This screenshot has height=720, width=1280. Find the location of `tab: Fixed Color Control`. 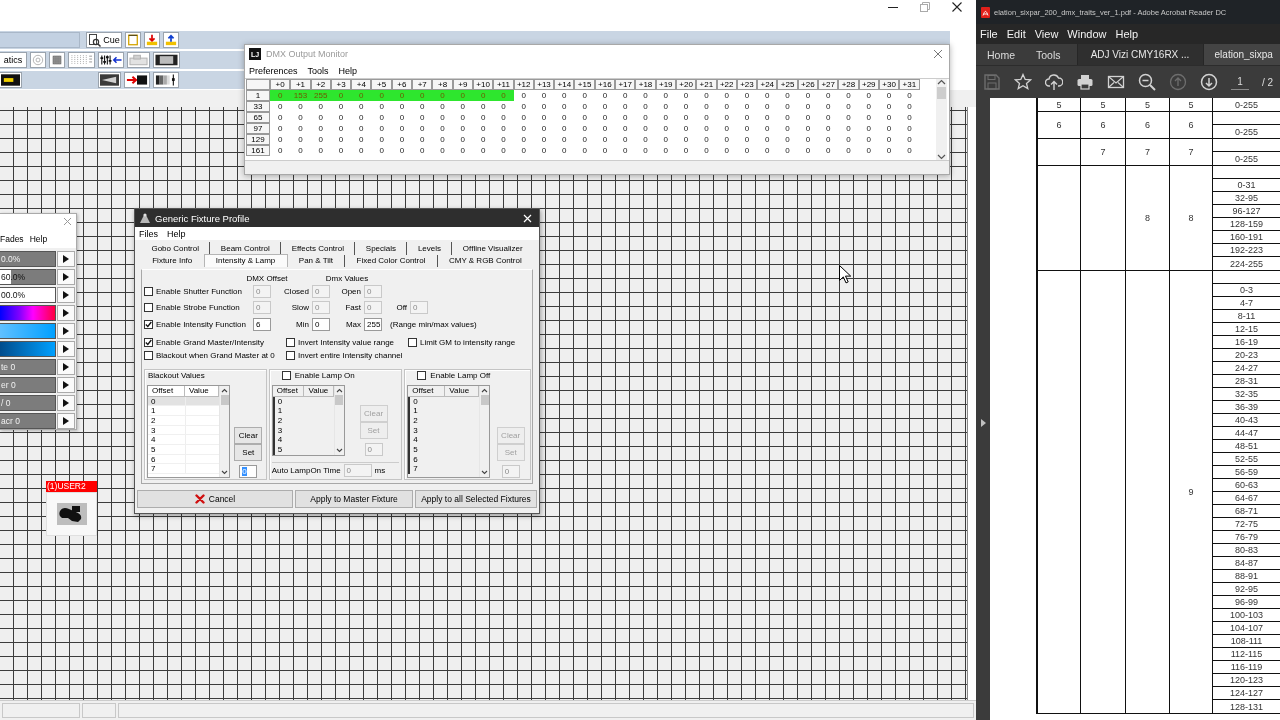

tab: Fixed Color Control is located at coordinates (390, 260).